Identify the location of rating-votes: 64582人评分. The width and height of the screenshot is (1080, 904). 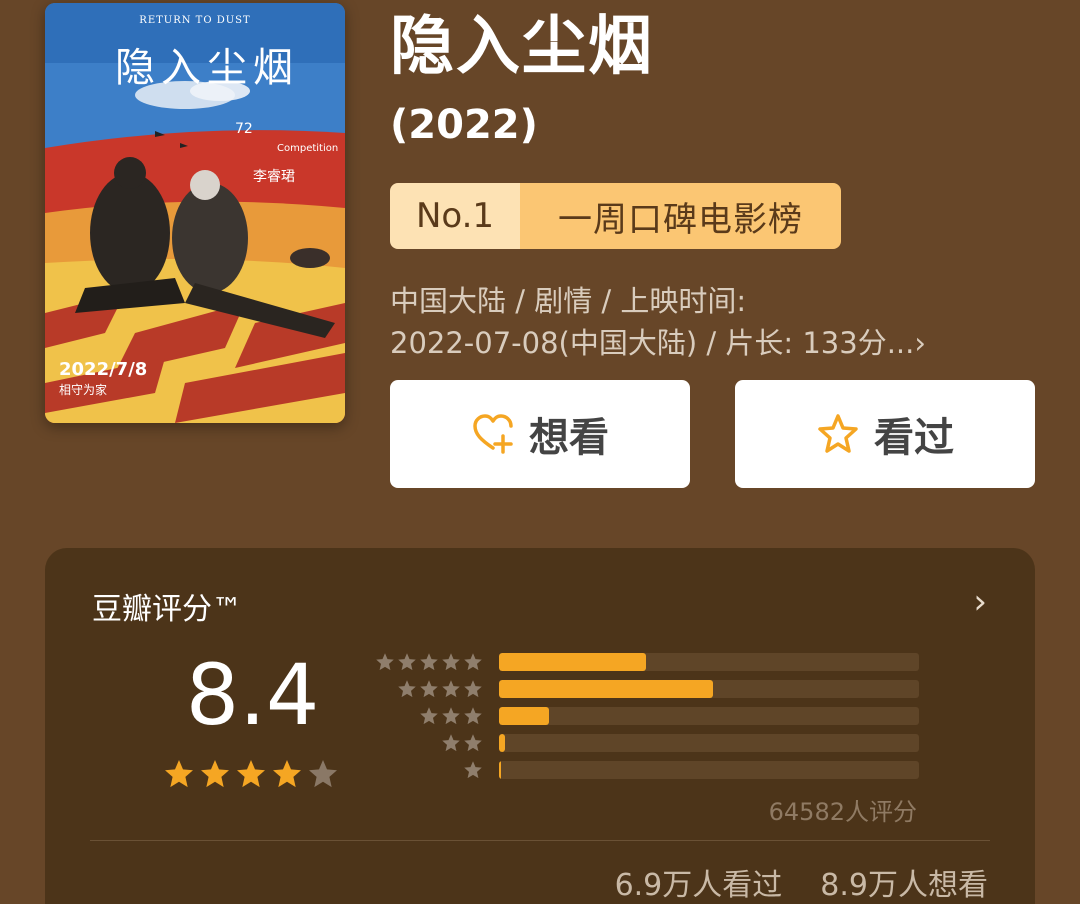
(842, 812).